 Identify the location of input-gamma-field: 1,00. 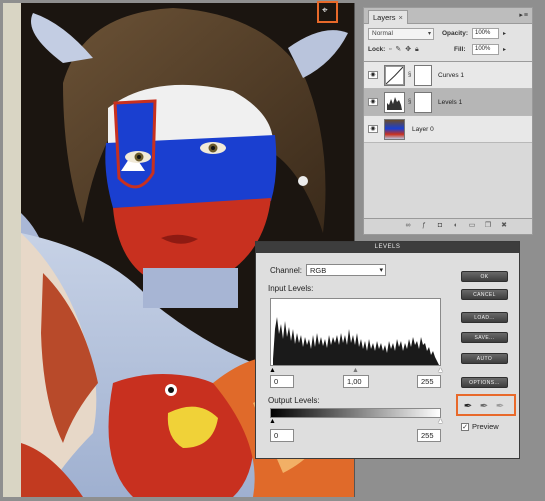
(356, 381).